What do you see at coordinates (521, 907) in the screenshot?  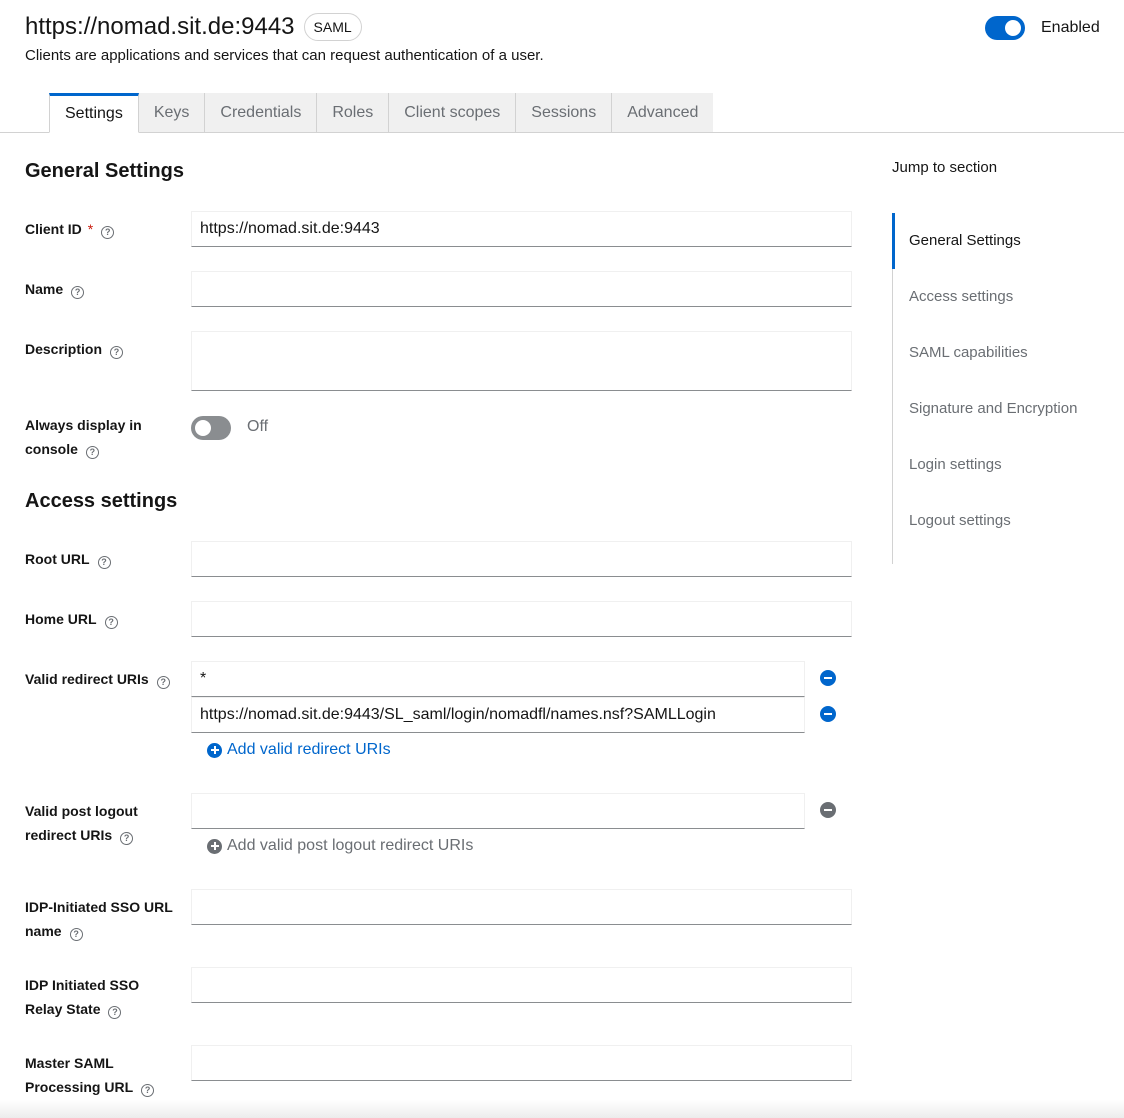 I see `idp-sso-url-input` at bounding box center [521, 907].